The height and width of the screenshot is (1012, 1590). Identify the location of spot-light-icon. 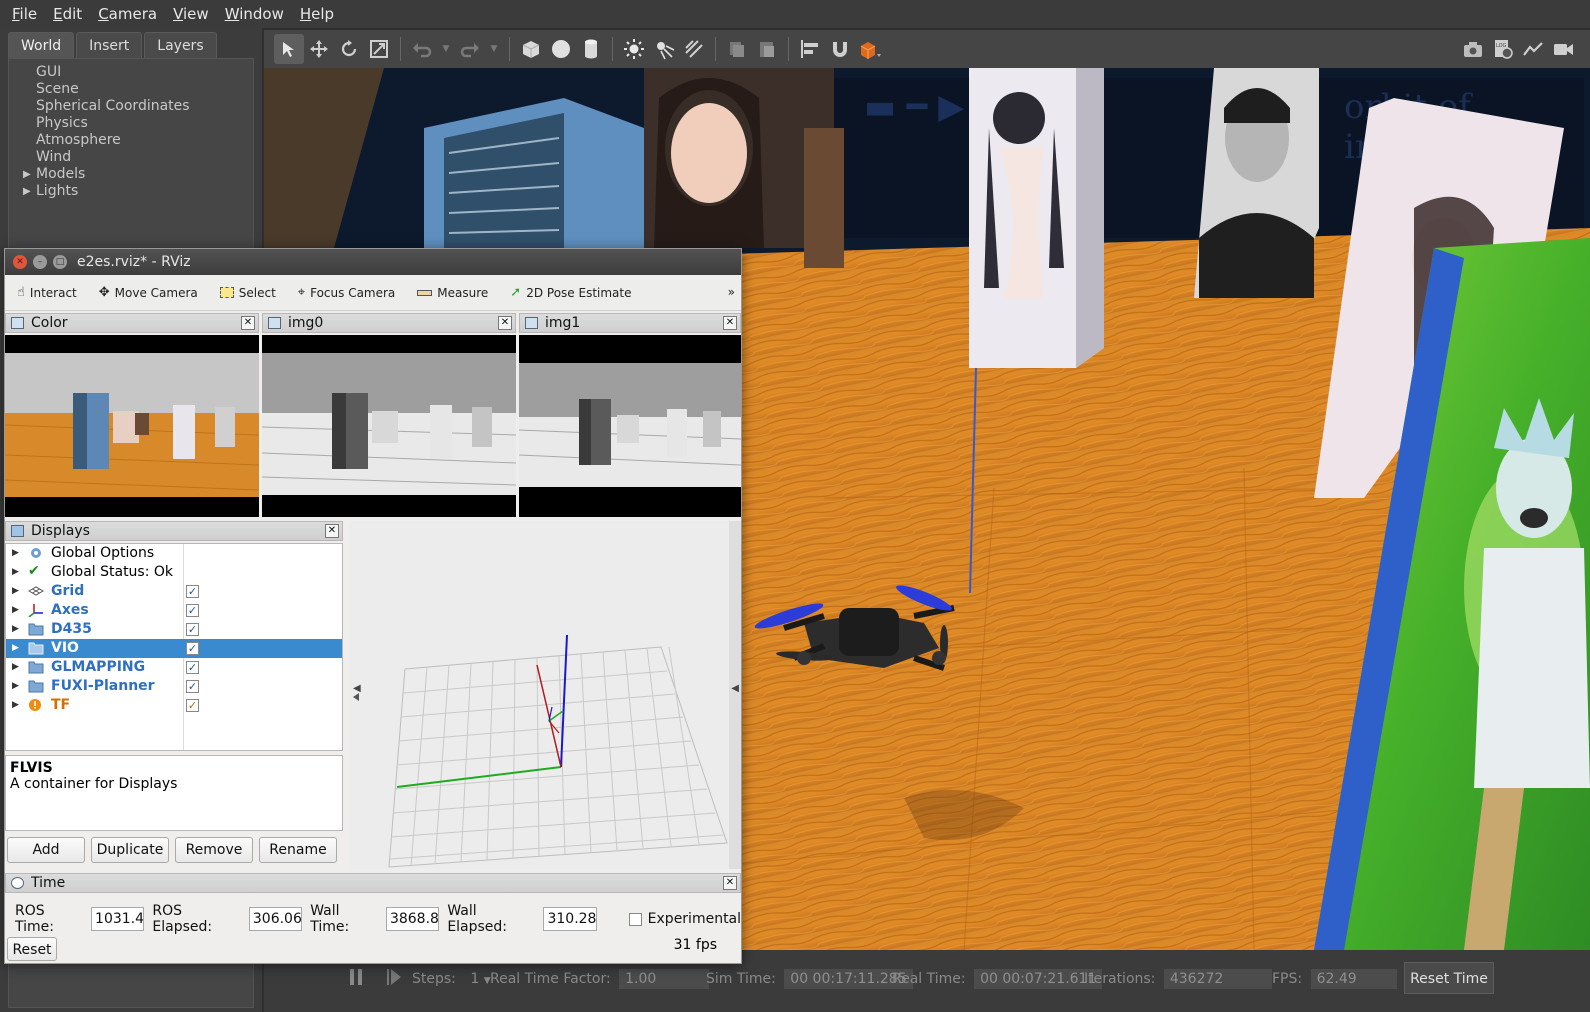
(664, 49).